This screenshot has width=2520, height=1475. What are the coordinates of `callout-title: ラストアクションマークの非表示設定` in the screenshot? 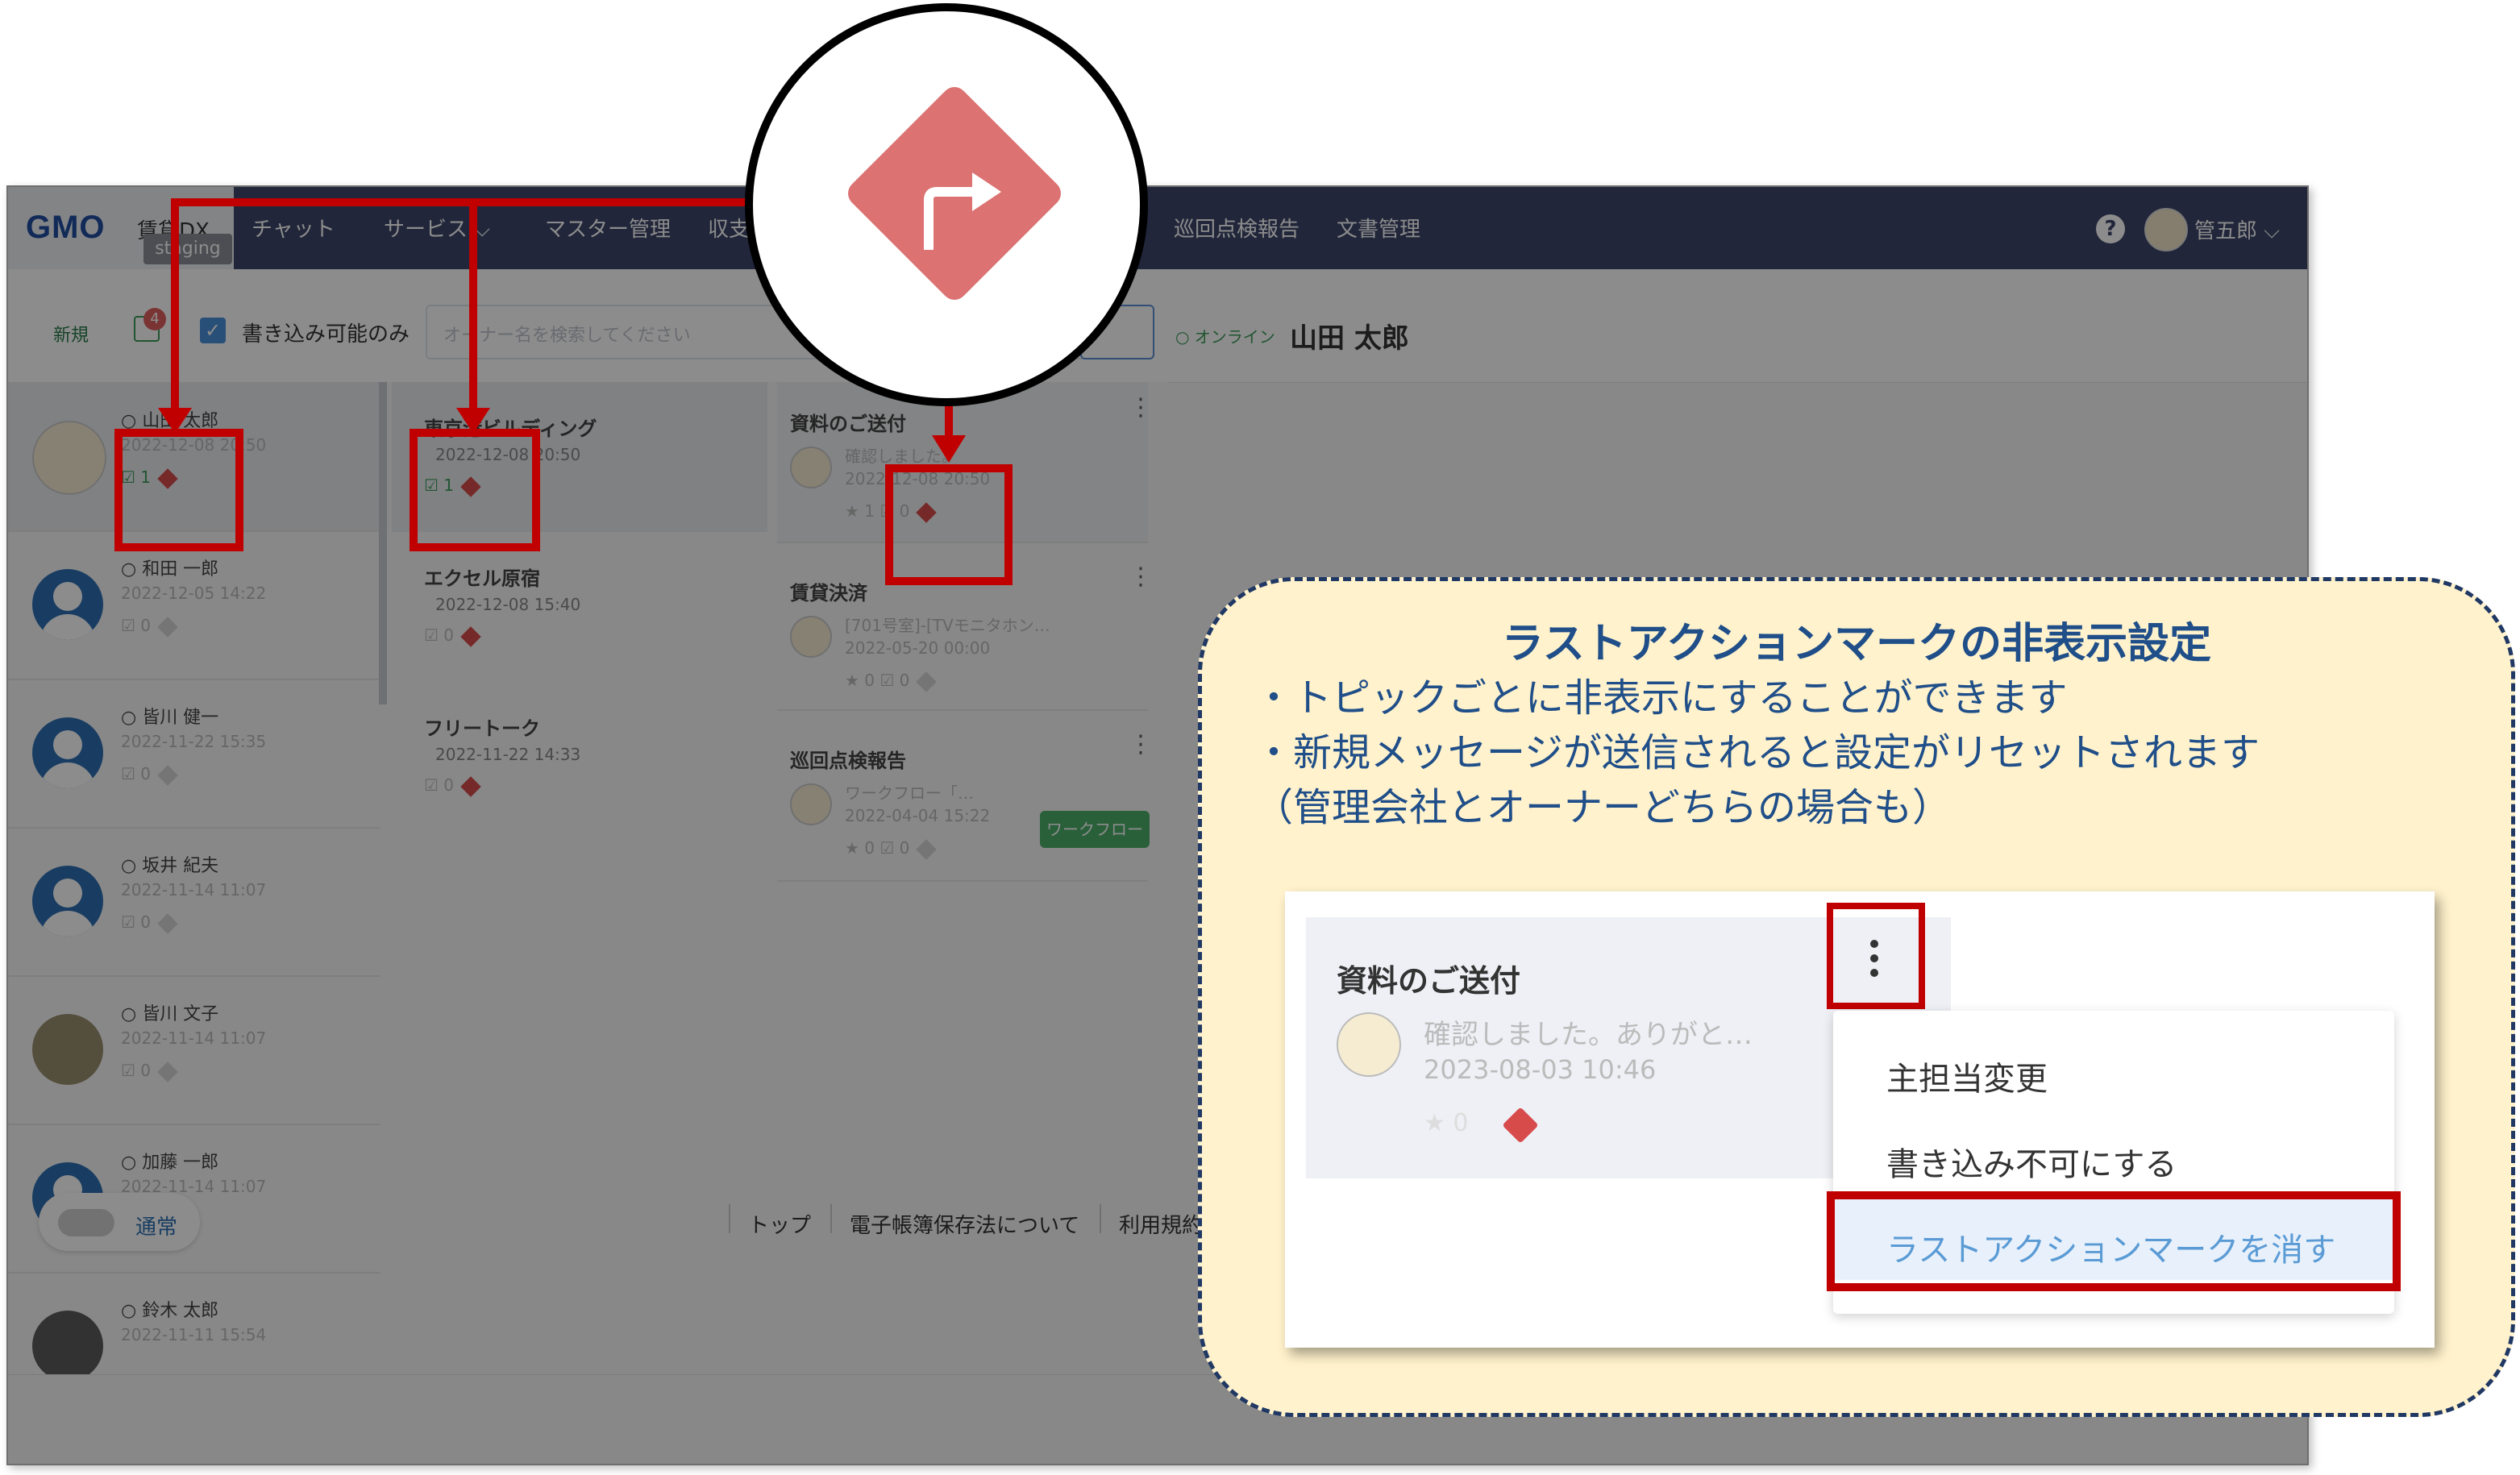 It's located at (1856, 644).